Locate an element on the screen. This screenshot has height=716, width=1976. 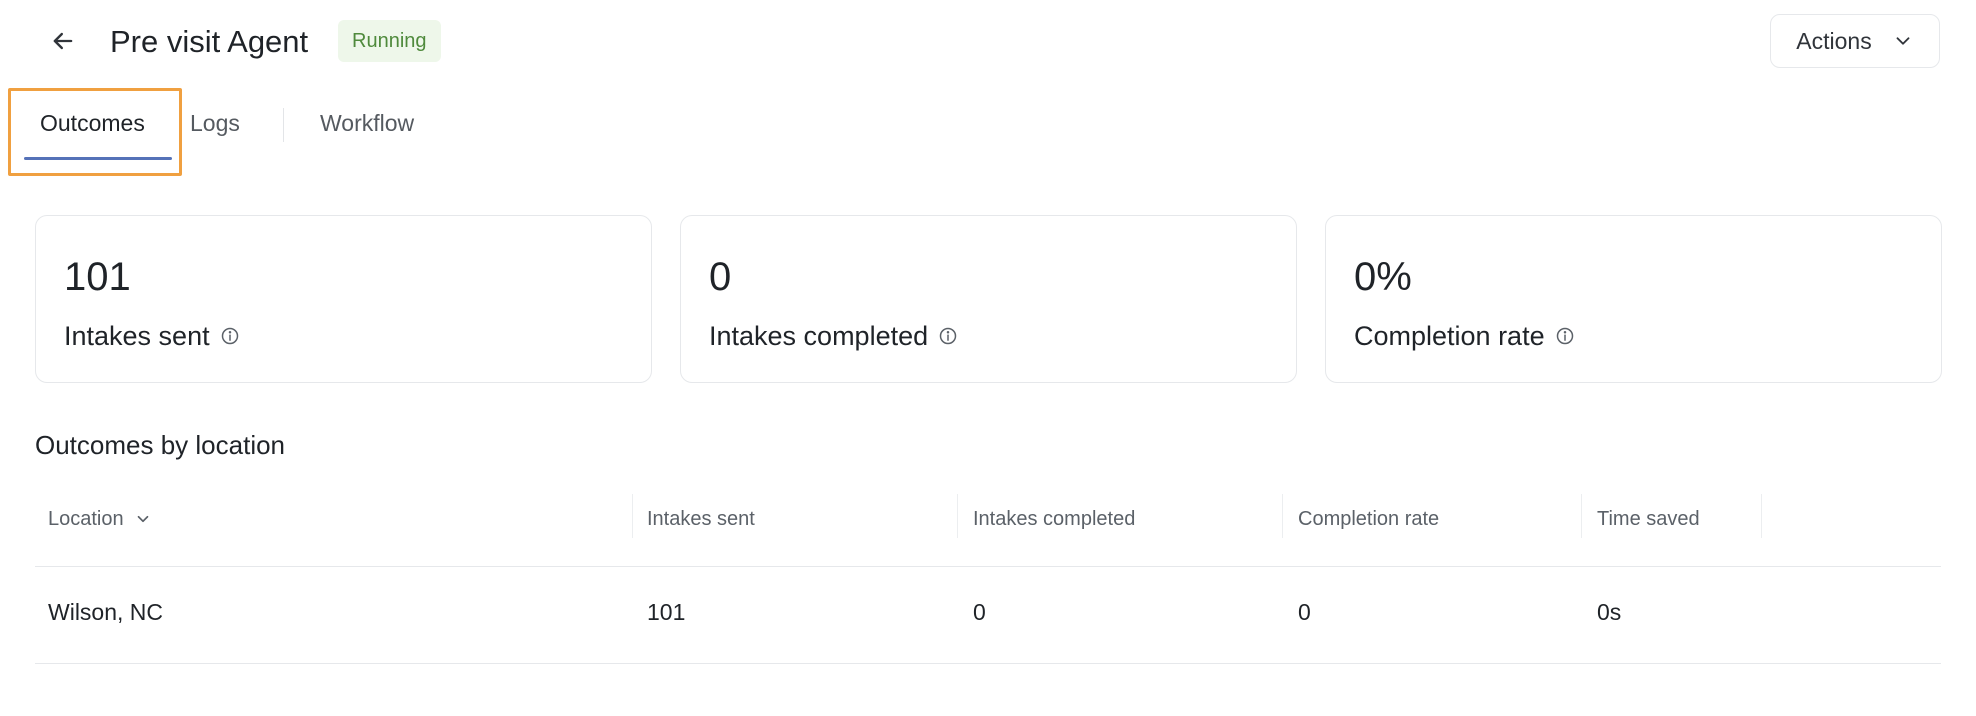
tab-workflow: Workflow is located at coordinates (367, 123).